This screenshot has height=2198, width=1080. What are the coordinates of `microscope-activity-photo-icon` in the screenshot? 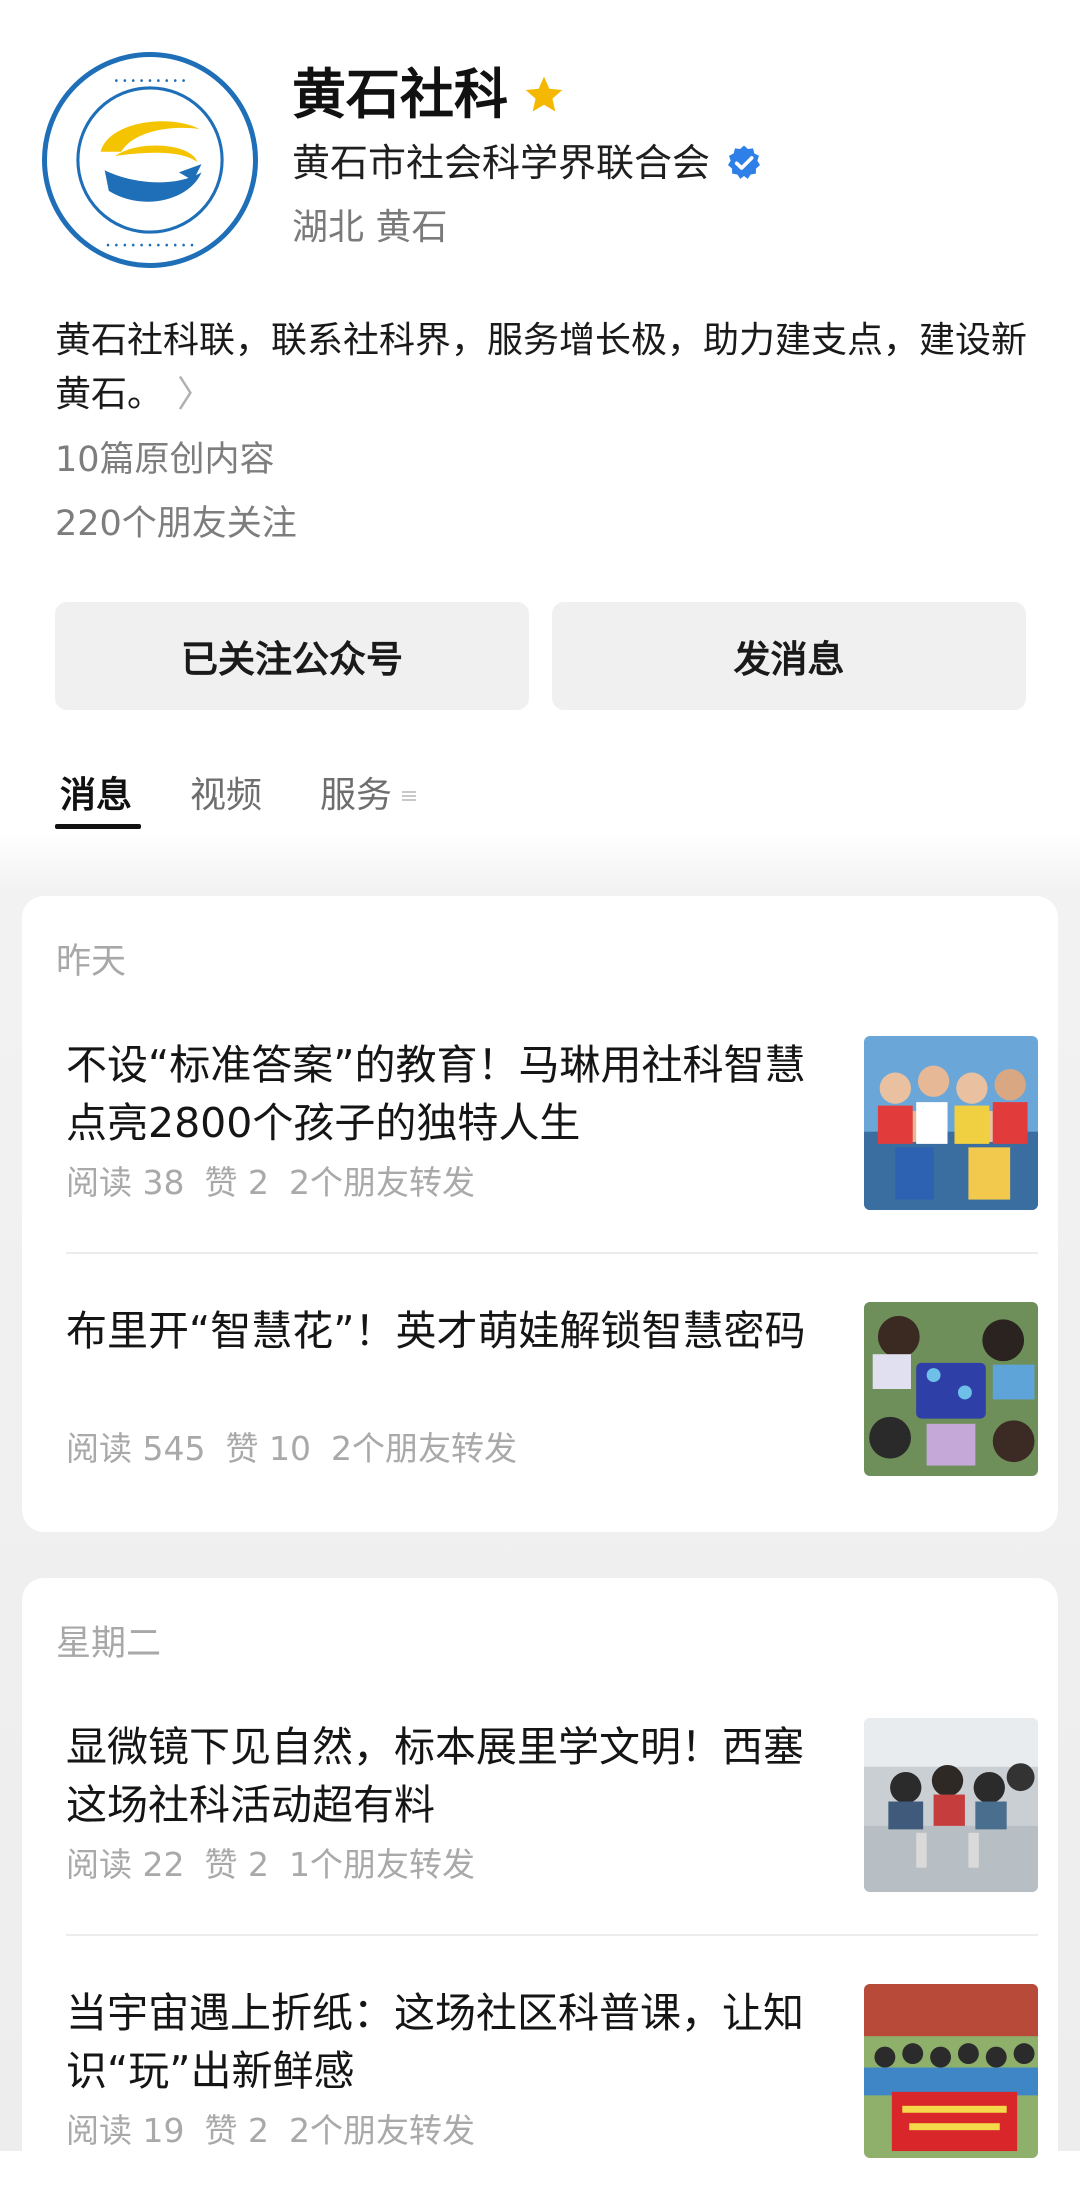 It's located at (951, 1805).